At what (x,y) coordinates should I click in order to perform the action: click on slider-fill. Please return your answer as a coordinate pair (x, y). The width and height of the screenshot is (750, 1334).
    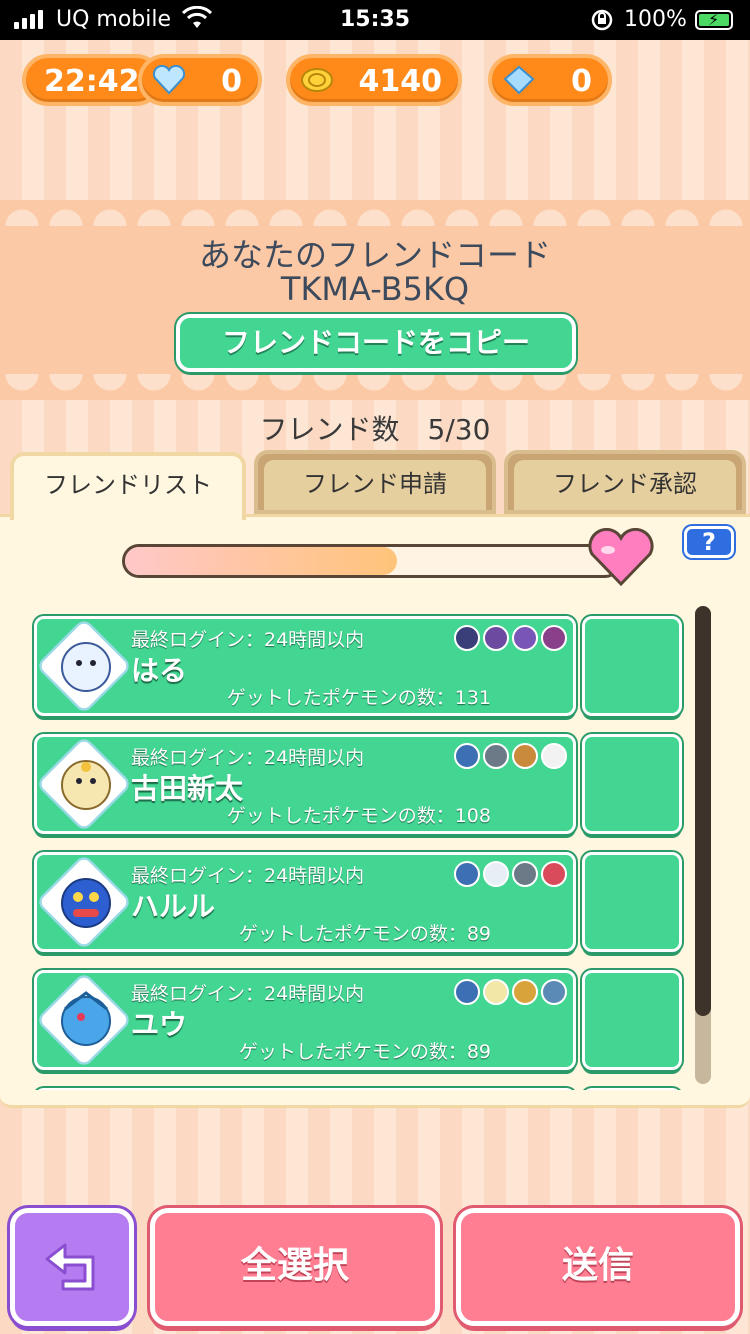
    Looking at the image, I should click on (261, 561).